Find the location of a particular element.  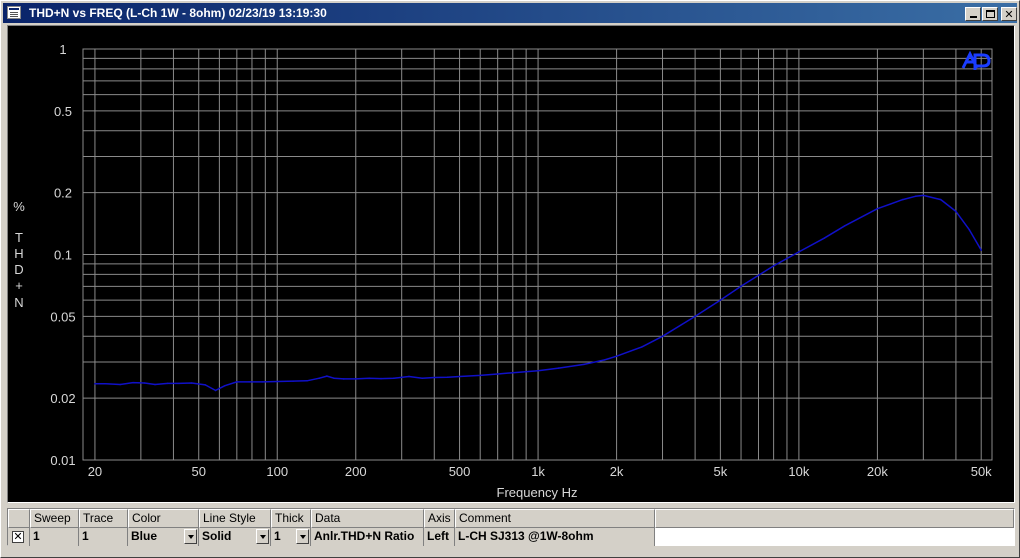

x-tick-label: 50 is located at coordinates (198, 471).